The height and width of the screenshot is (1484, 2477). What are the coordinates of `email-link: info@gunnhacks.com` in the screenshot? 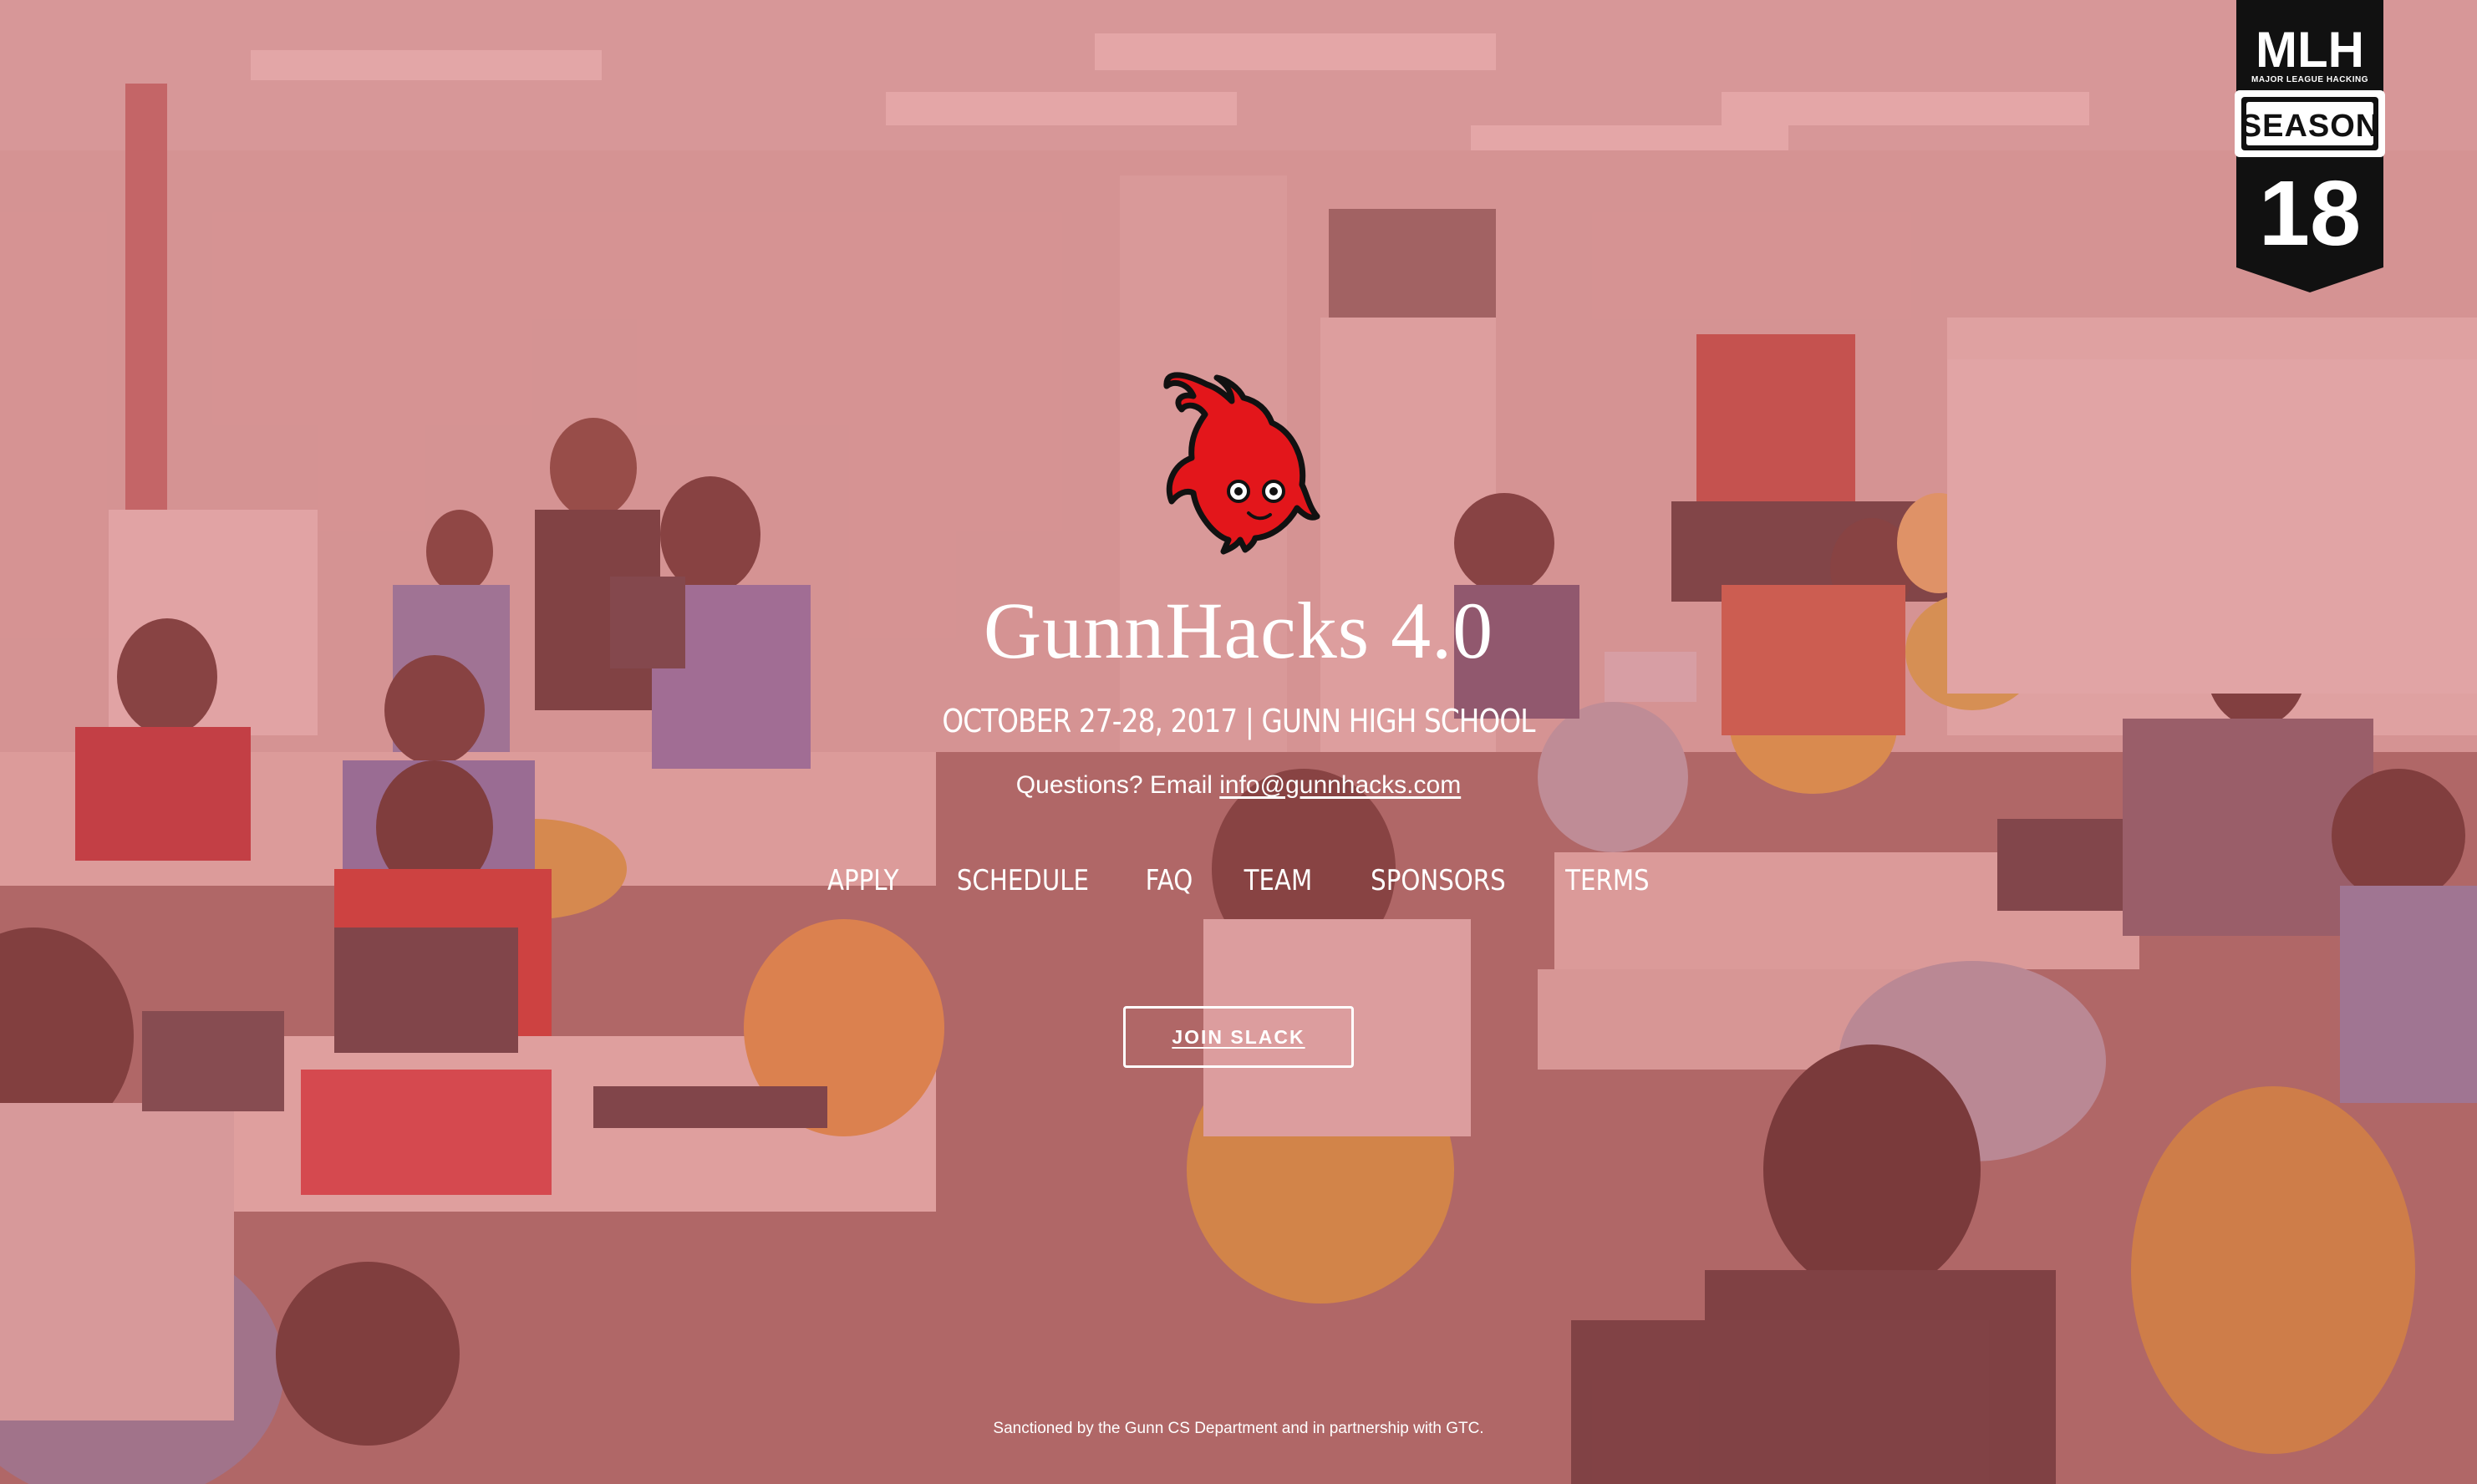 It's located at (1340, 785).